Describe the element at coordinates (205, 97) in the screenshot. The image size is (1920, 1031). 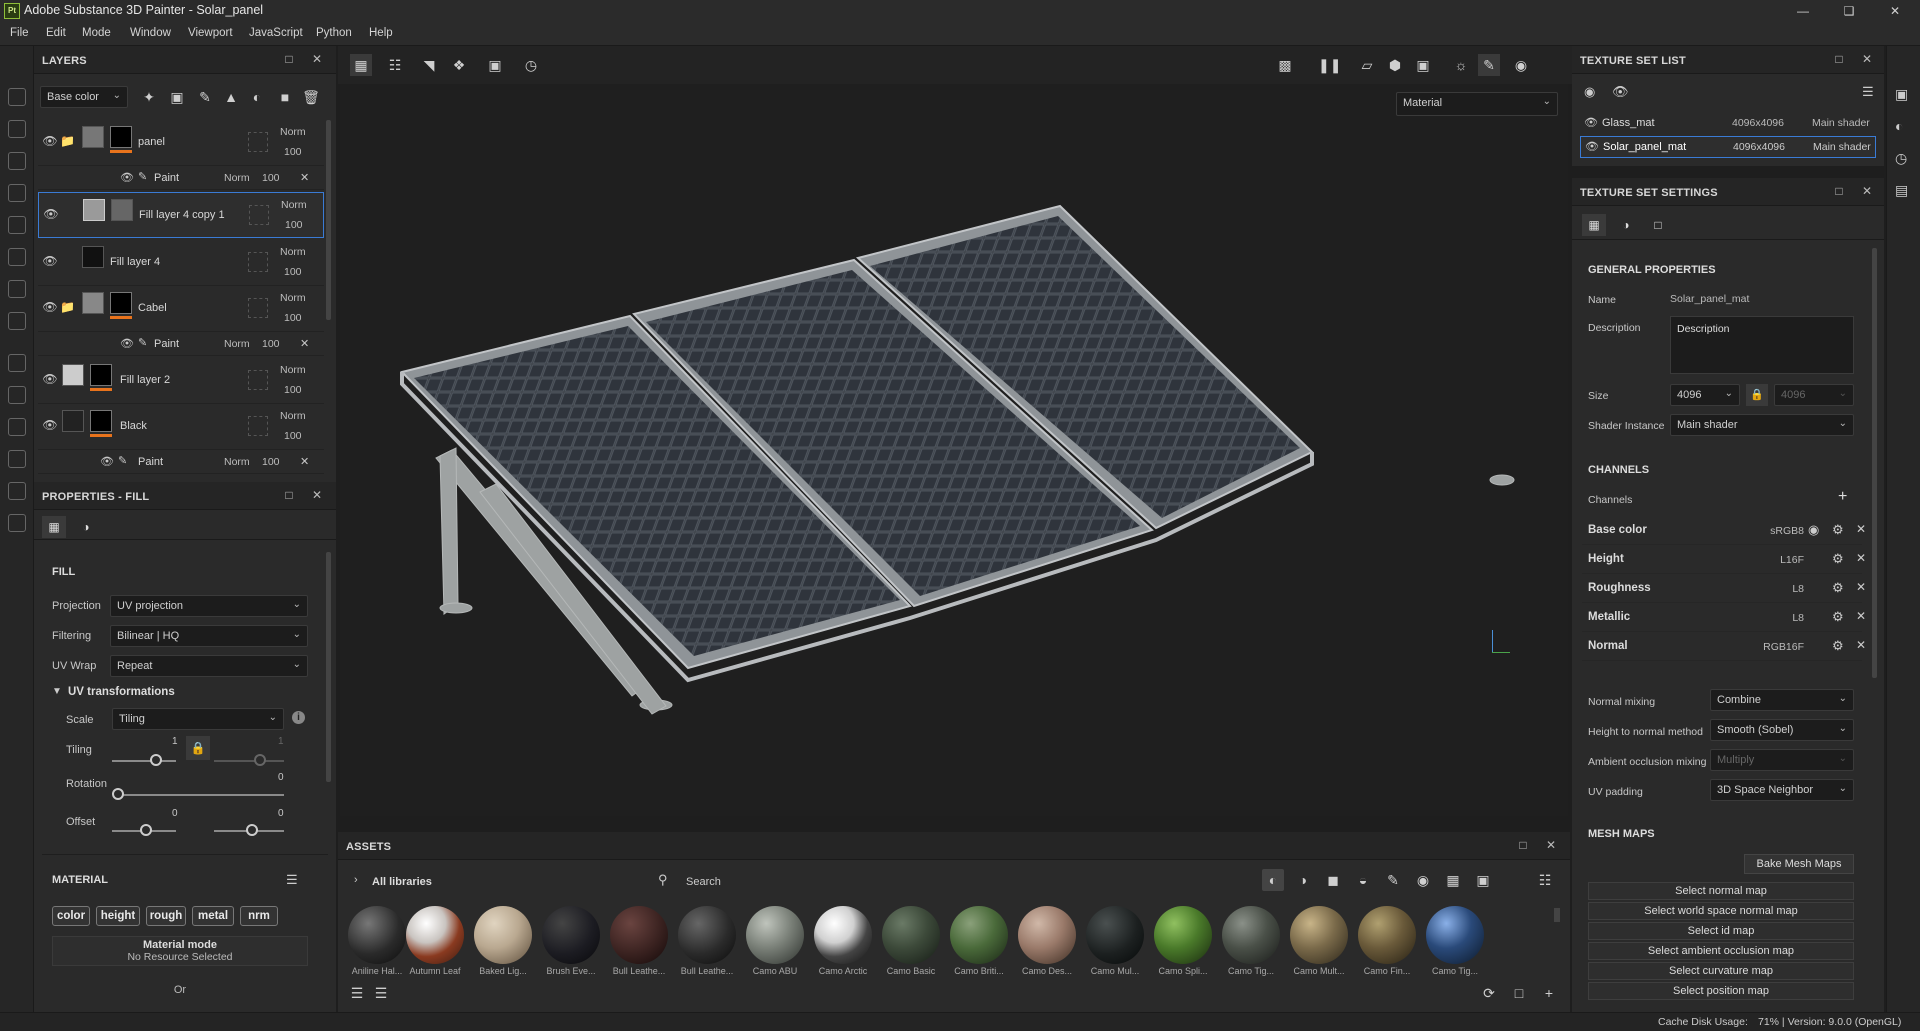
I see `add-paint-layer-icon: ✎` at that location.